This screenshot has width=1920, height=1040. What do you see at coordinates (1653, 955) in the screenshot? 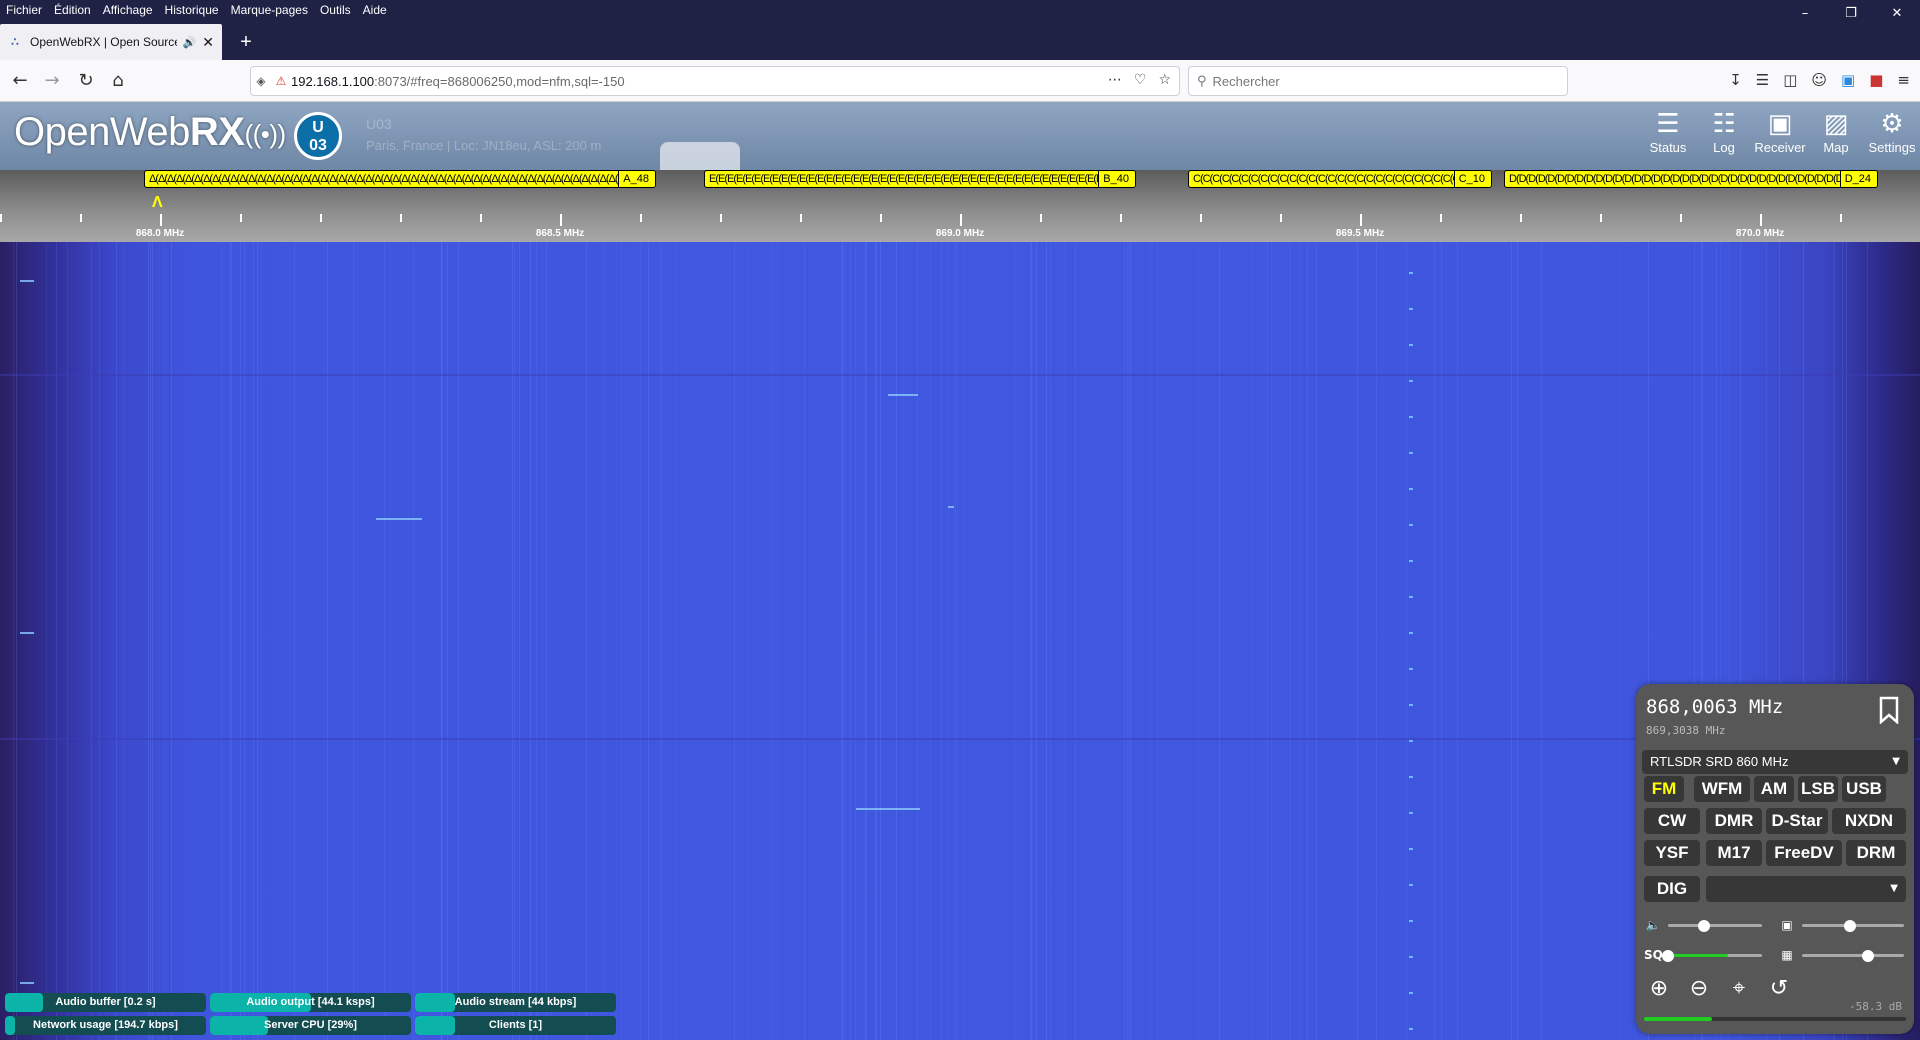
I see `squelch-label: SQ` at bounding box center [1653, 955].